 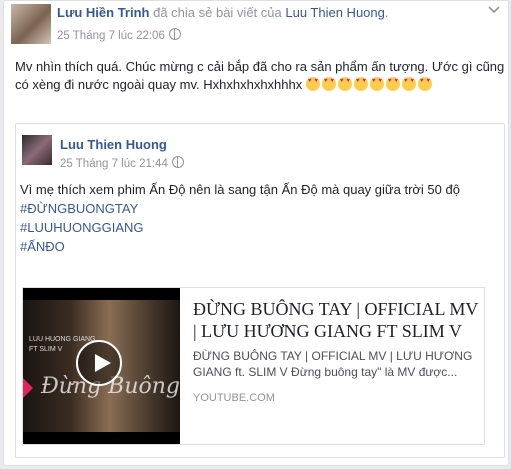 I want to click on shared-from-link: Luu Thien Huong, so click(x=335, y=12).